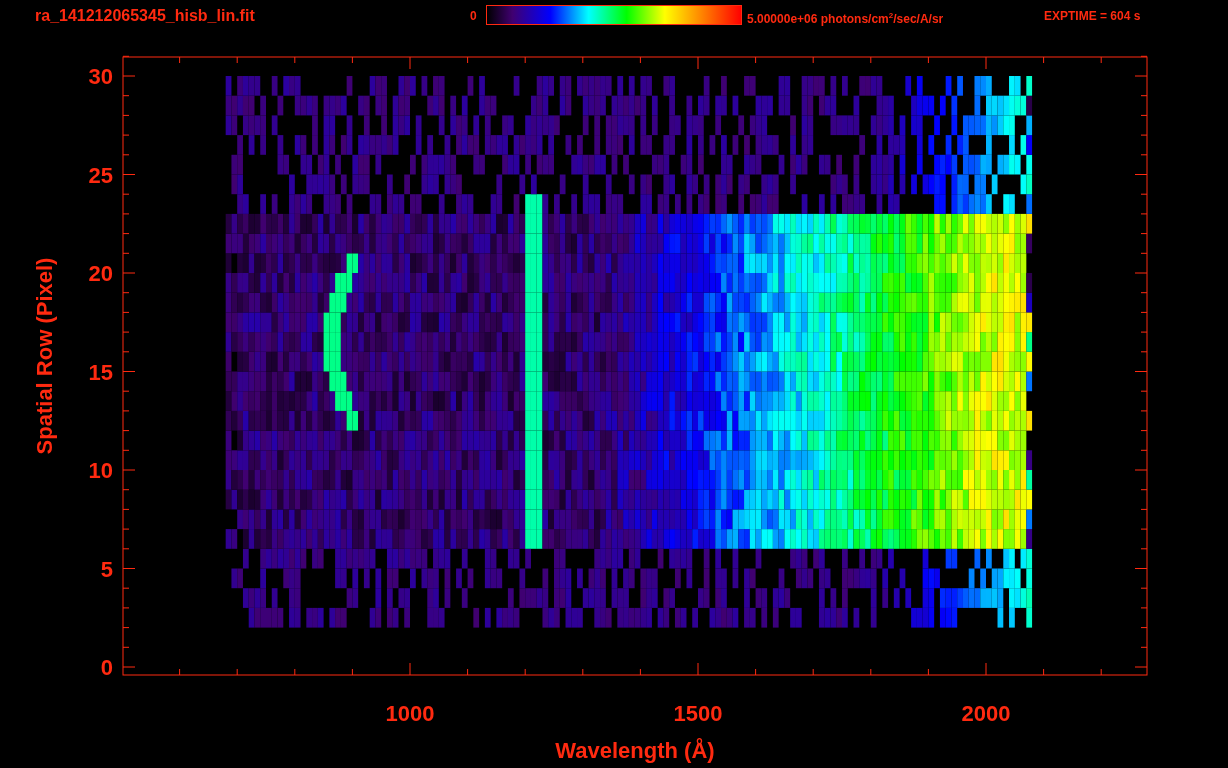  I want to click on y-tick-label: 20, so click(100, 273).